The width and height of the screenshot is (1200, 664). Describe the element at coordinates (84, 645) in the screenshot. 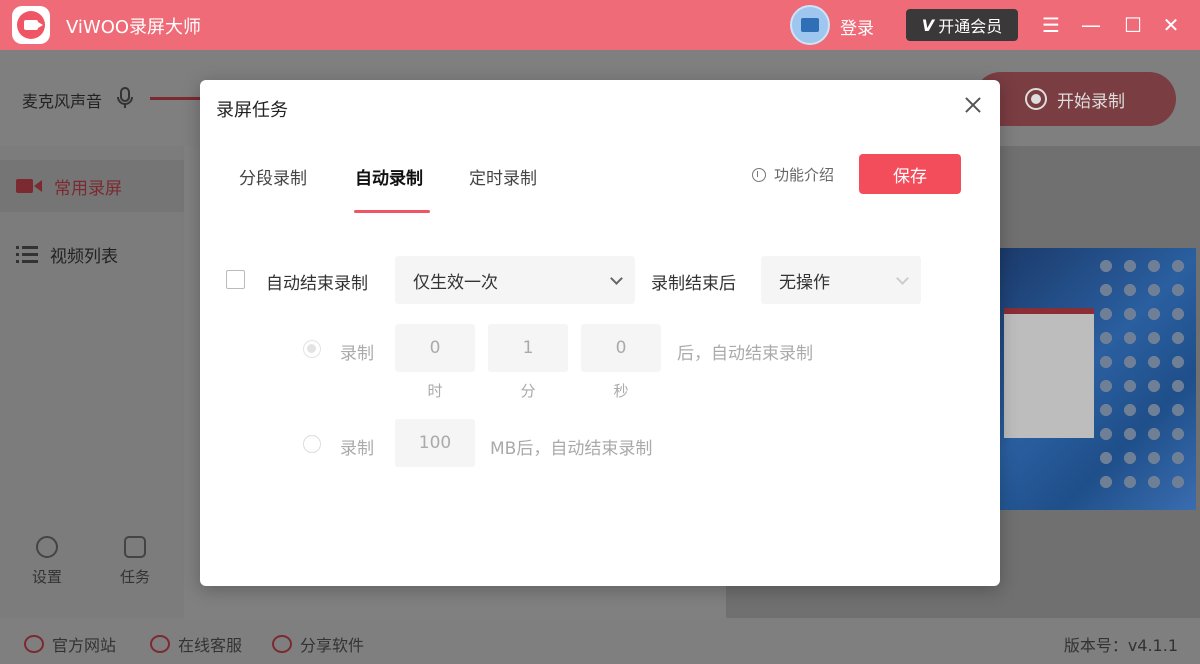

I see `official-site-label: 官方网站` at that location.